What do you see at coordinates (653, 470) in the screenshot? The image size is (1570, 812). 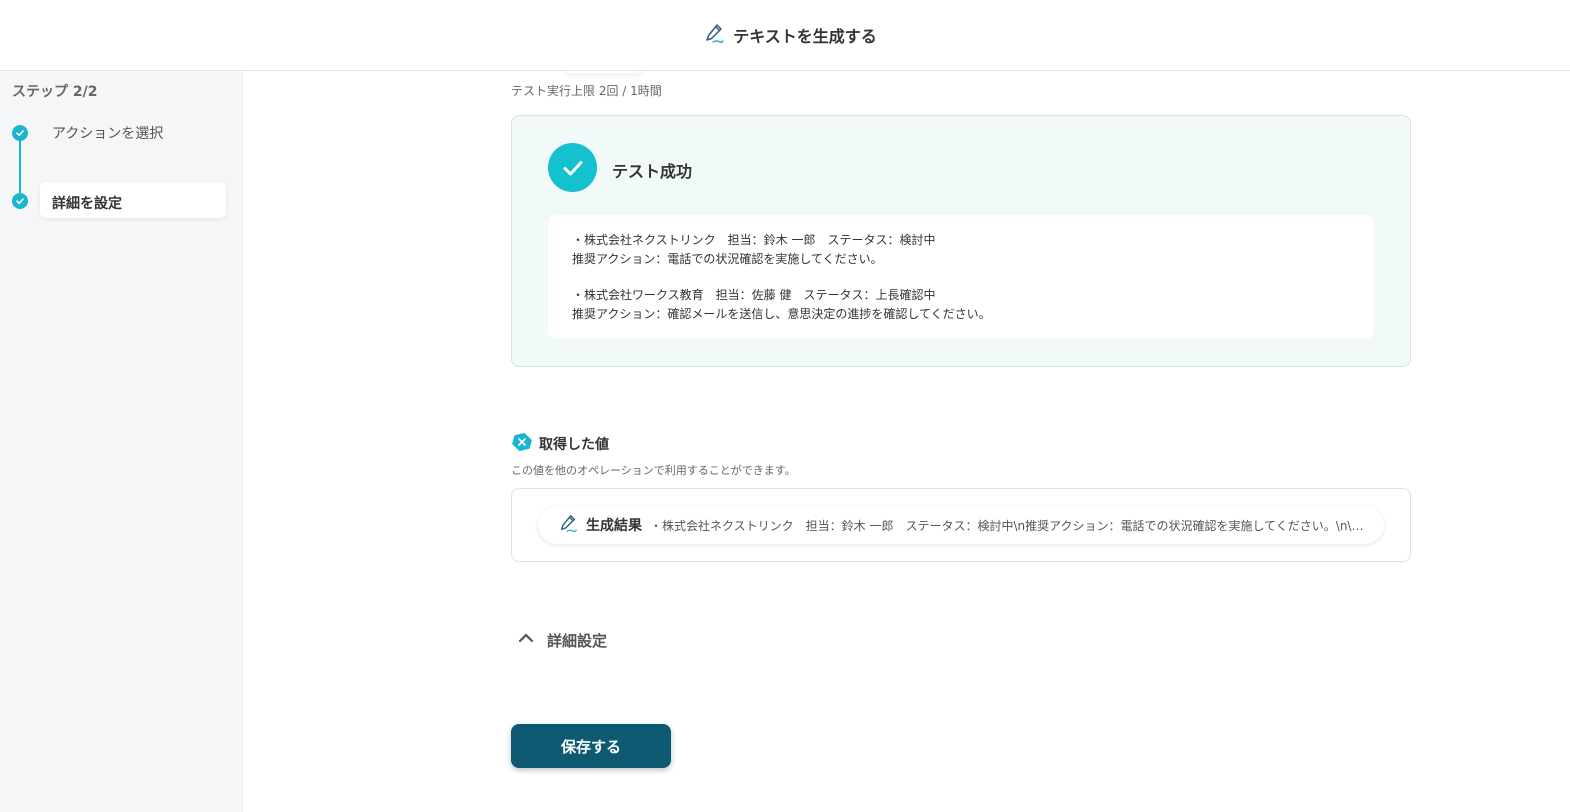 I see `retrieved-values-description: この値を他のオペレーションで利用することができます。` at bounding box center [653, 470].